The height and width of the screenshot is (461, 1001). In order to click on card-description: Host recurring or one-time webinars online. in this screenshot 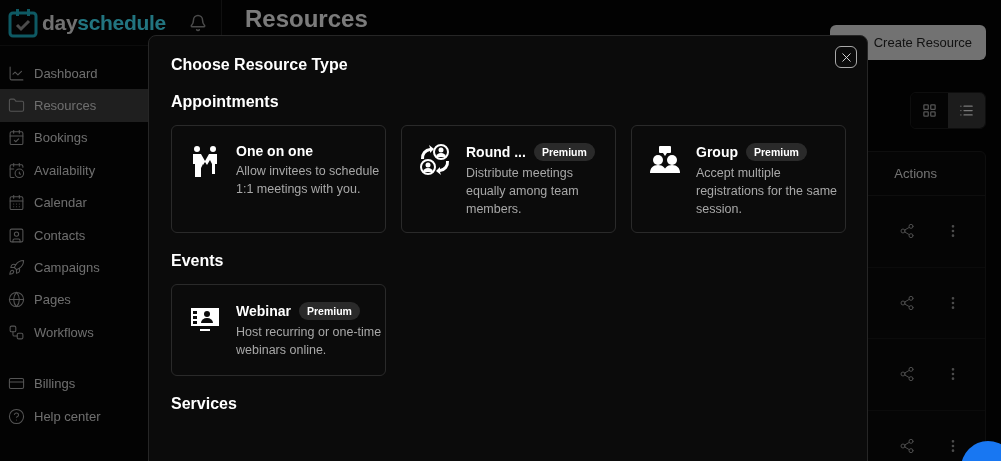, I will do `click(309, 341)`.